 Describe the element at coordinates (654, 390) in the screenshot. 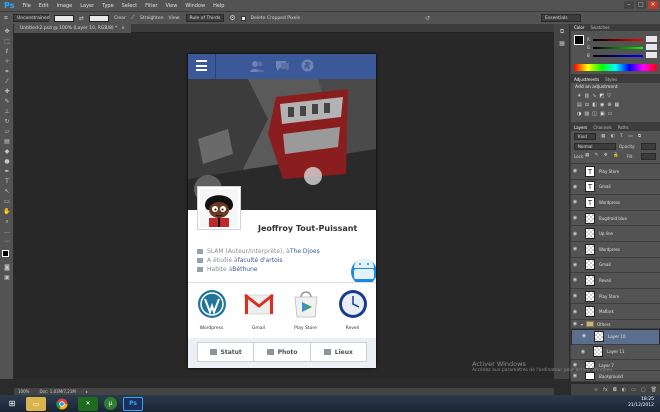

I see `trash-icon: 🗑` at that location.